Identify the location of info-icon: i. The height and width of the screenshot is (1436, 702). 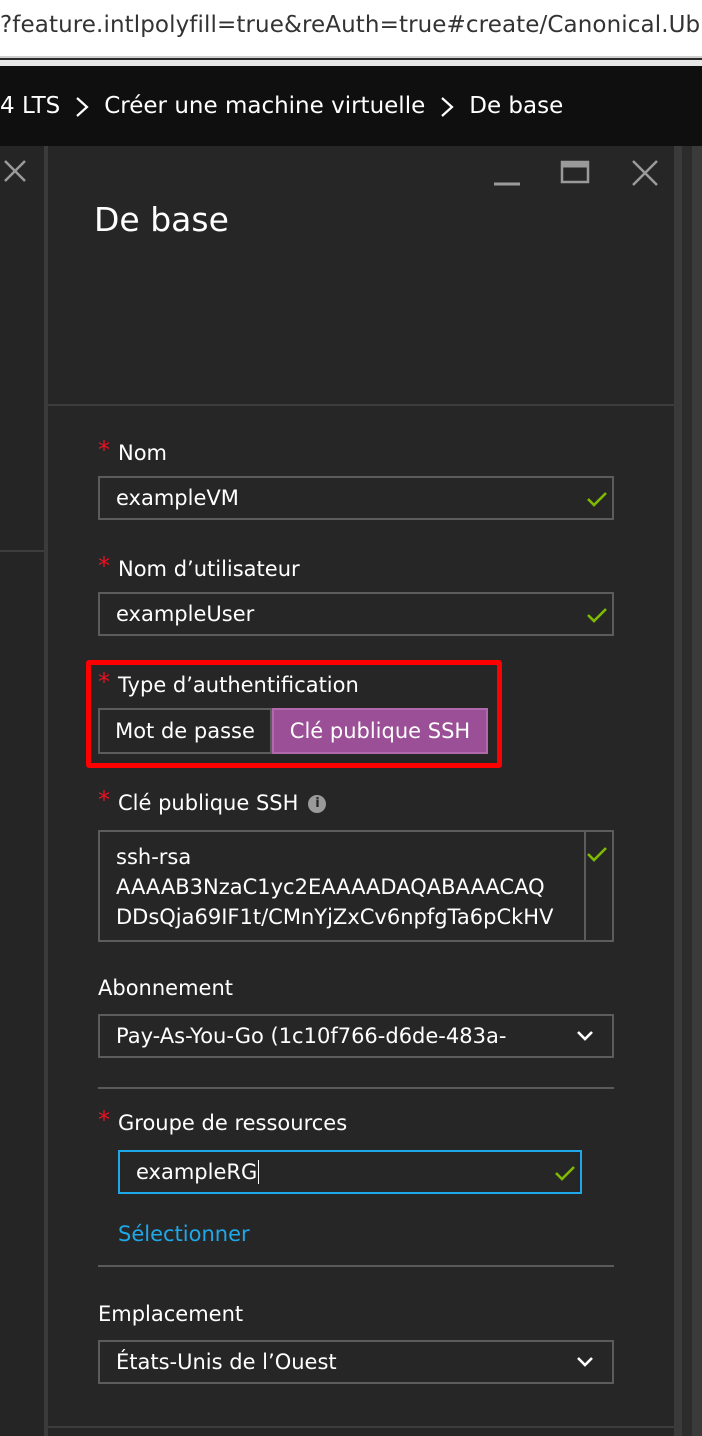
(317, 804).